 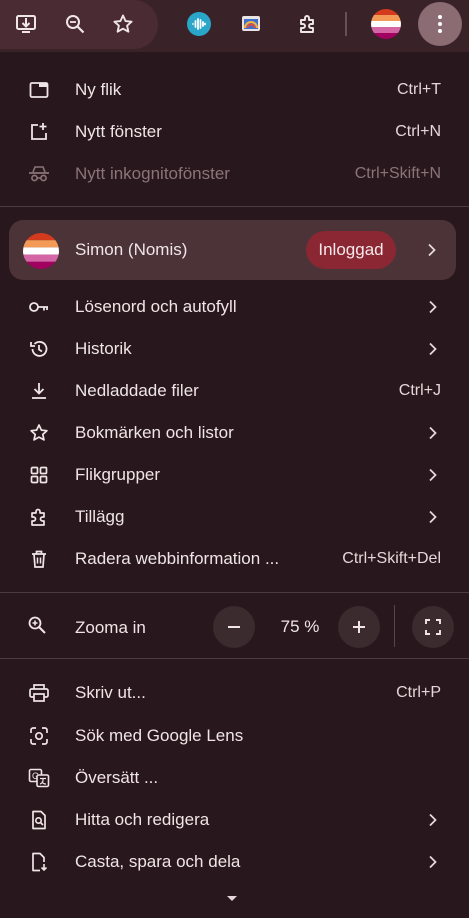 What do you see at coordinates (110, 627) in the screenshot?
I see `zoom-label: Zooma in` at bounding box center [110, 627].